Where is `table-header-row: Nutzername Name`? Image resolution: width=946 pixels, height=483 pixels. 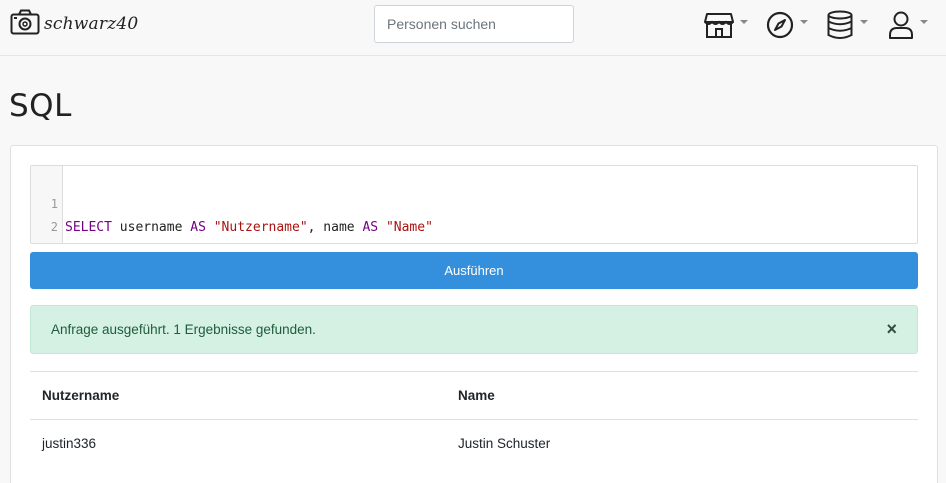
table-header-row: Nutzername Name is located at coordinates (474, 395).